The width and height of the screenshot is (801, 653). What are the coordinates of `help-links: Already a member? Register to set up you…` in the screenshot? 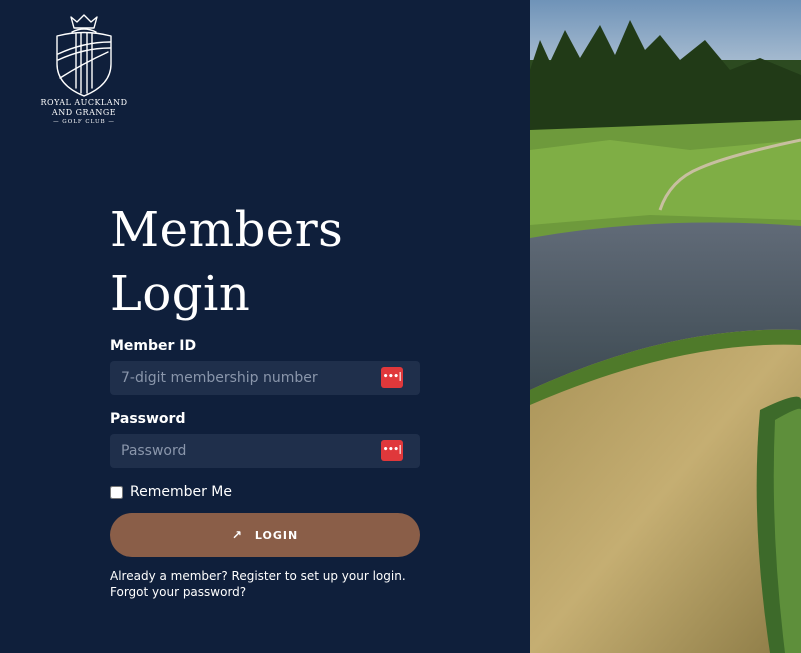 It's located at (258, 584).